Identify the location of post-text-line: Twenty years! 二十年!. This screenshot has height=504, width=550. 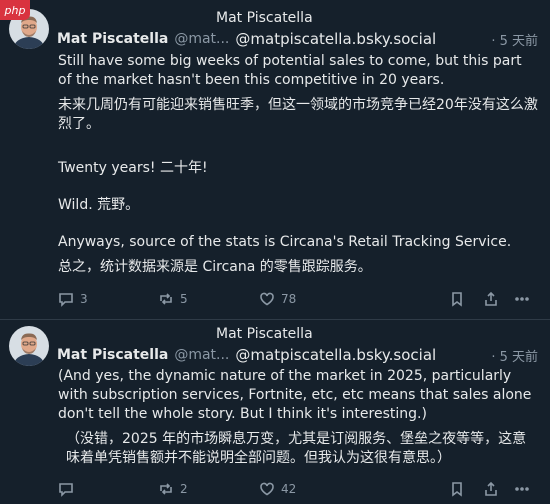
(133, 168).